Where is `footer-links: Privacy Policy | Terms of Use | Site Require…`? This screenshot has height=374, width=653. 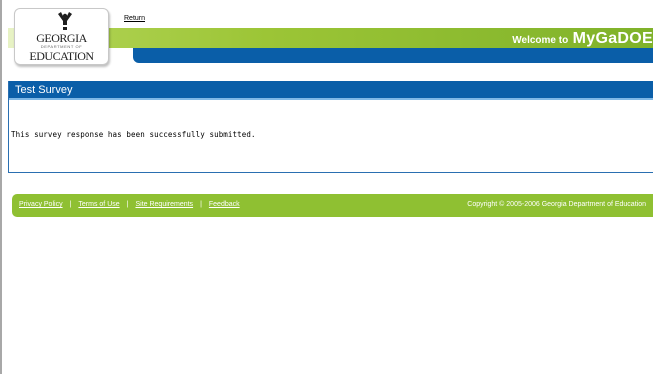
footer-links: Privacy Policy | Terms of Use | Site Require… is located at coordinates (129, 204).